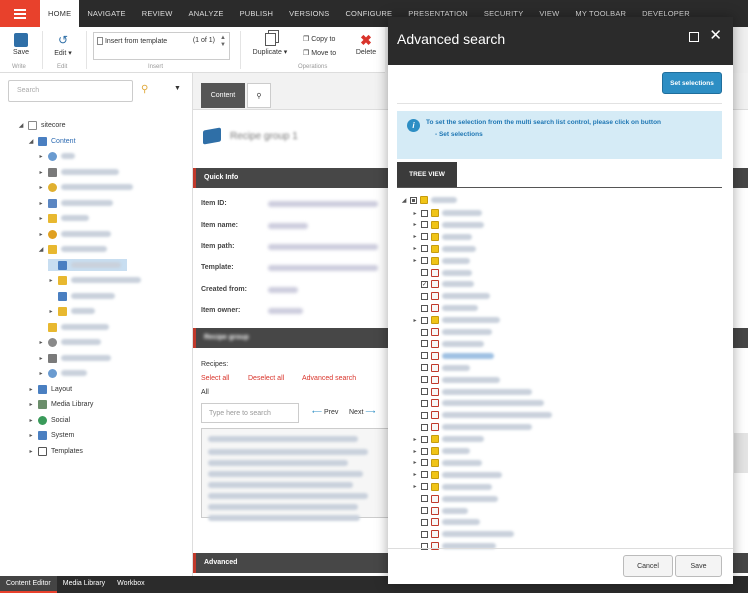 Image resolution: width=748 pixels, height=593 pixels. Describe the element at coordinates (72, 249) in the screenshot. I see `tree-node-blurred: ◢` at that location.